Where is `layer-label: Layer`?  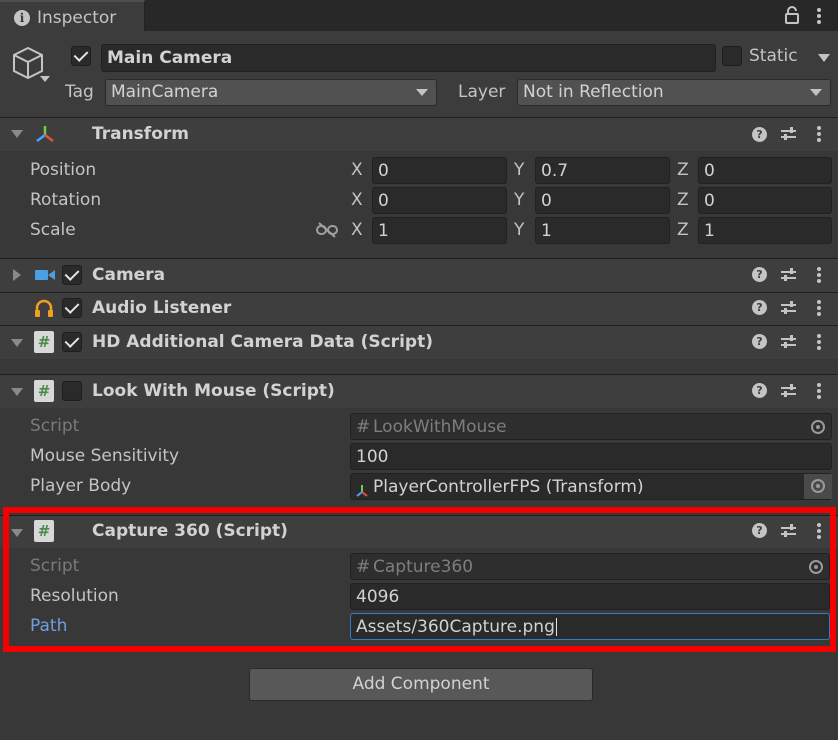
layer-label: Layer is located at coordinates (482, 92).